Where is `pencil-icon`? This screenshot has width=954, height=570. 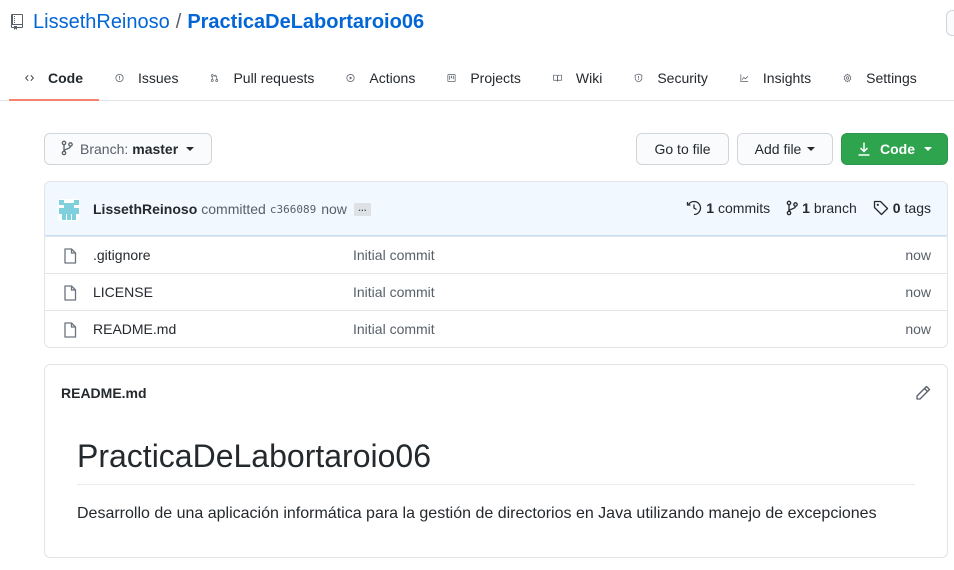 pencil-icon is located at coordinates (923, 393).